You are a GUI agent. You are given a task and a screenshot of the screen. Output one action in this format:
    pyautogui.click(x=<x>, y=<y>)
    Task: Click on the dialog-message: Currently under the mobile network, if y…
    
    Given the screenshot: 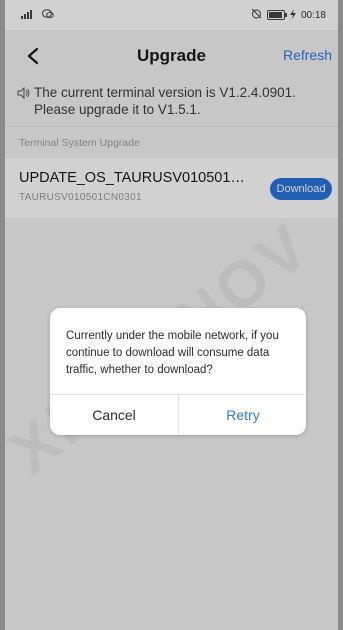 What is the action you would take?
    pyautogui.click(x=172, y=353)
    